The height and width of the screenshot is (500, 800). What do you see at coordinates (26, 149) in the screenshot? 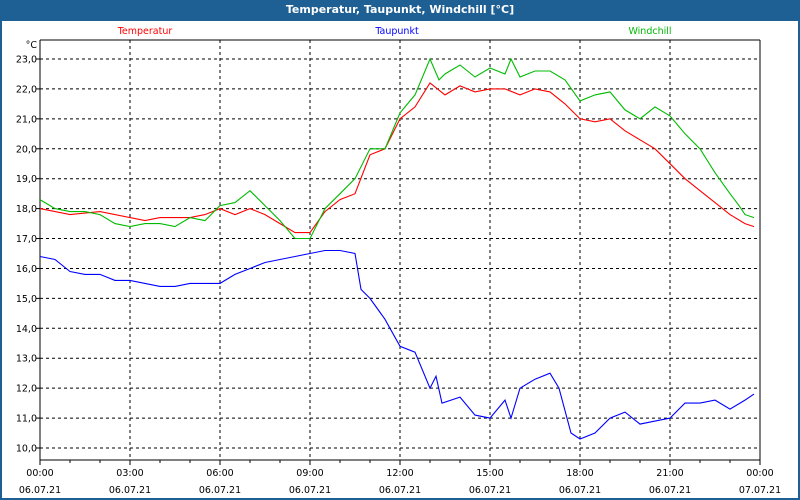
I see `y-tick-label: 20,0` at bounding box center [26, 149].